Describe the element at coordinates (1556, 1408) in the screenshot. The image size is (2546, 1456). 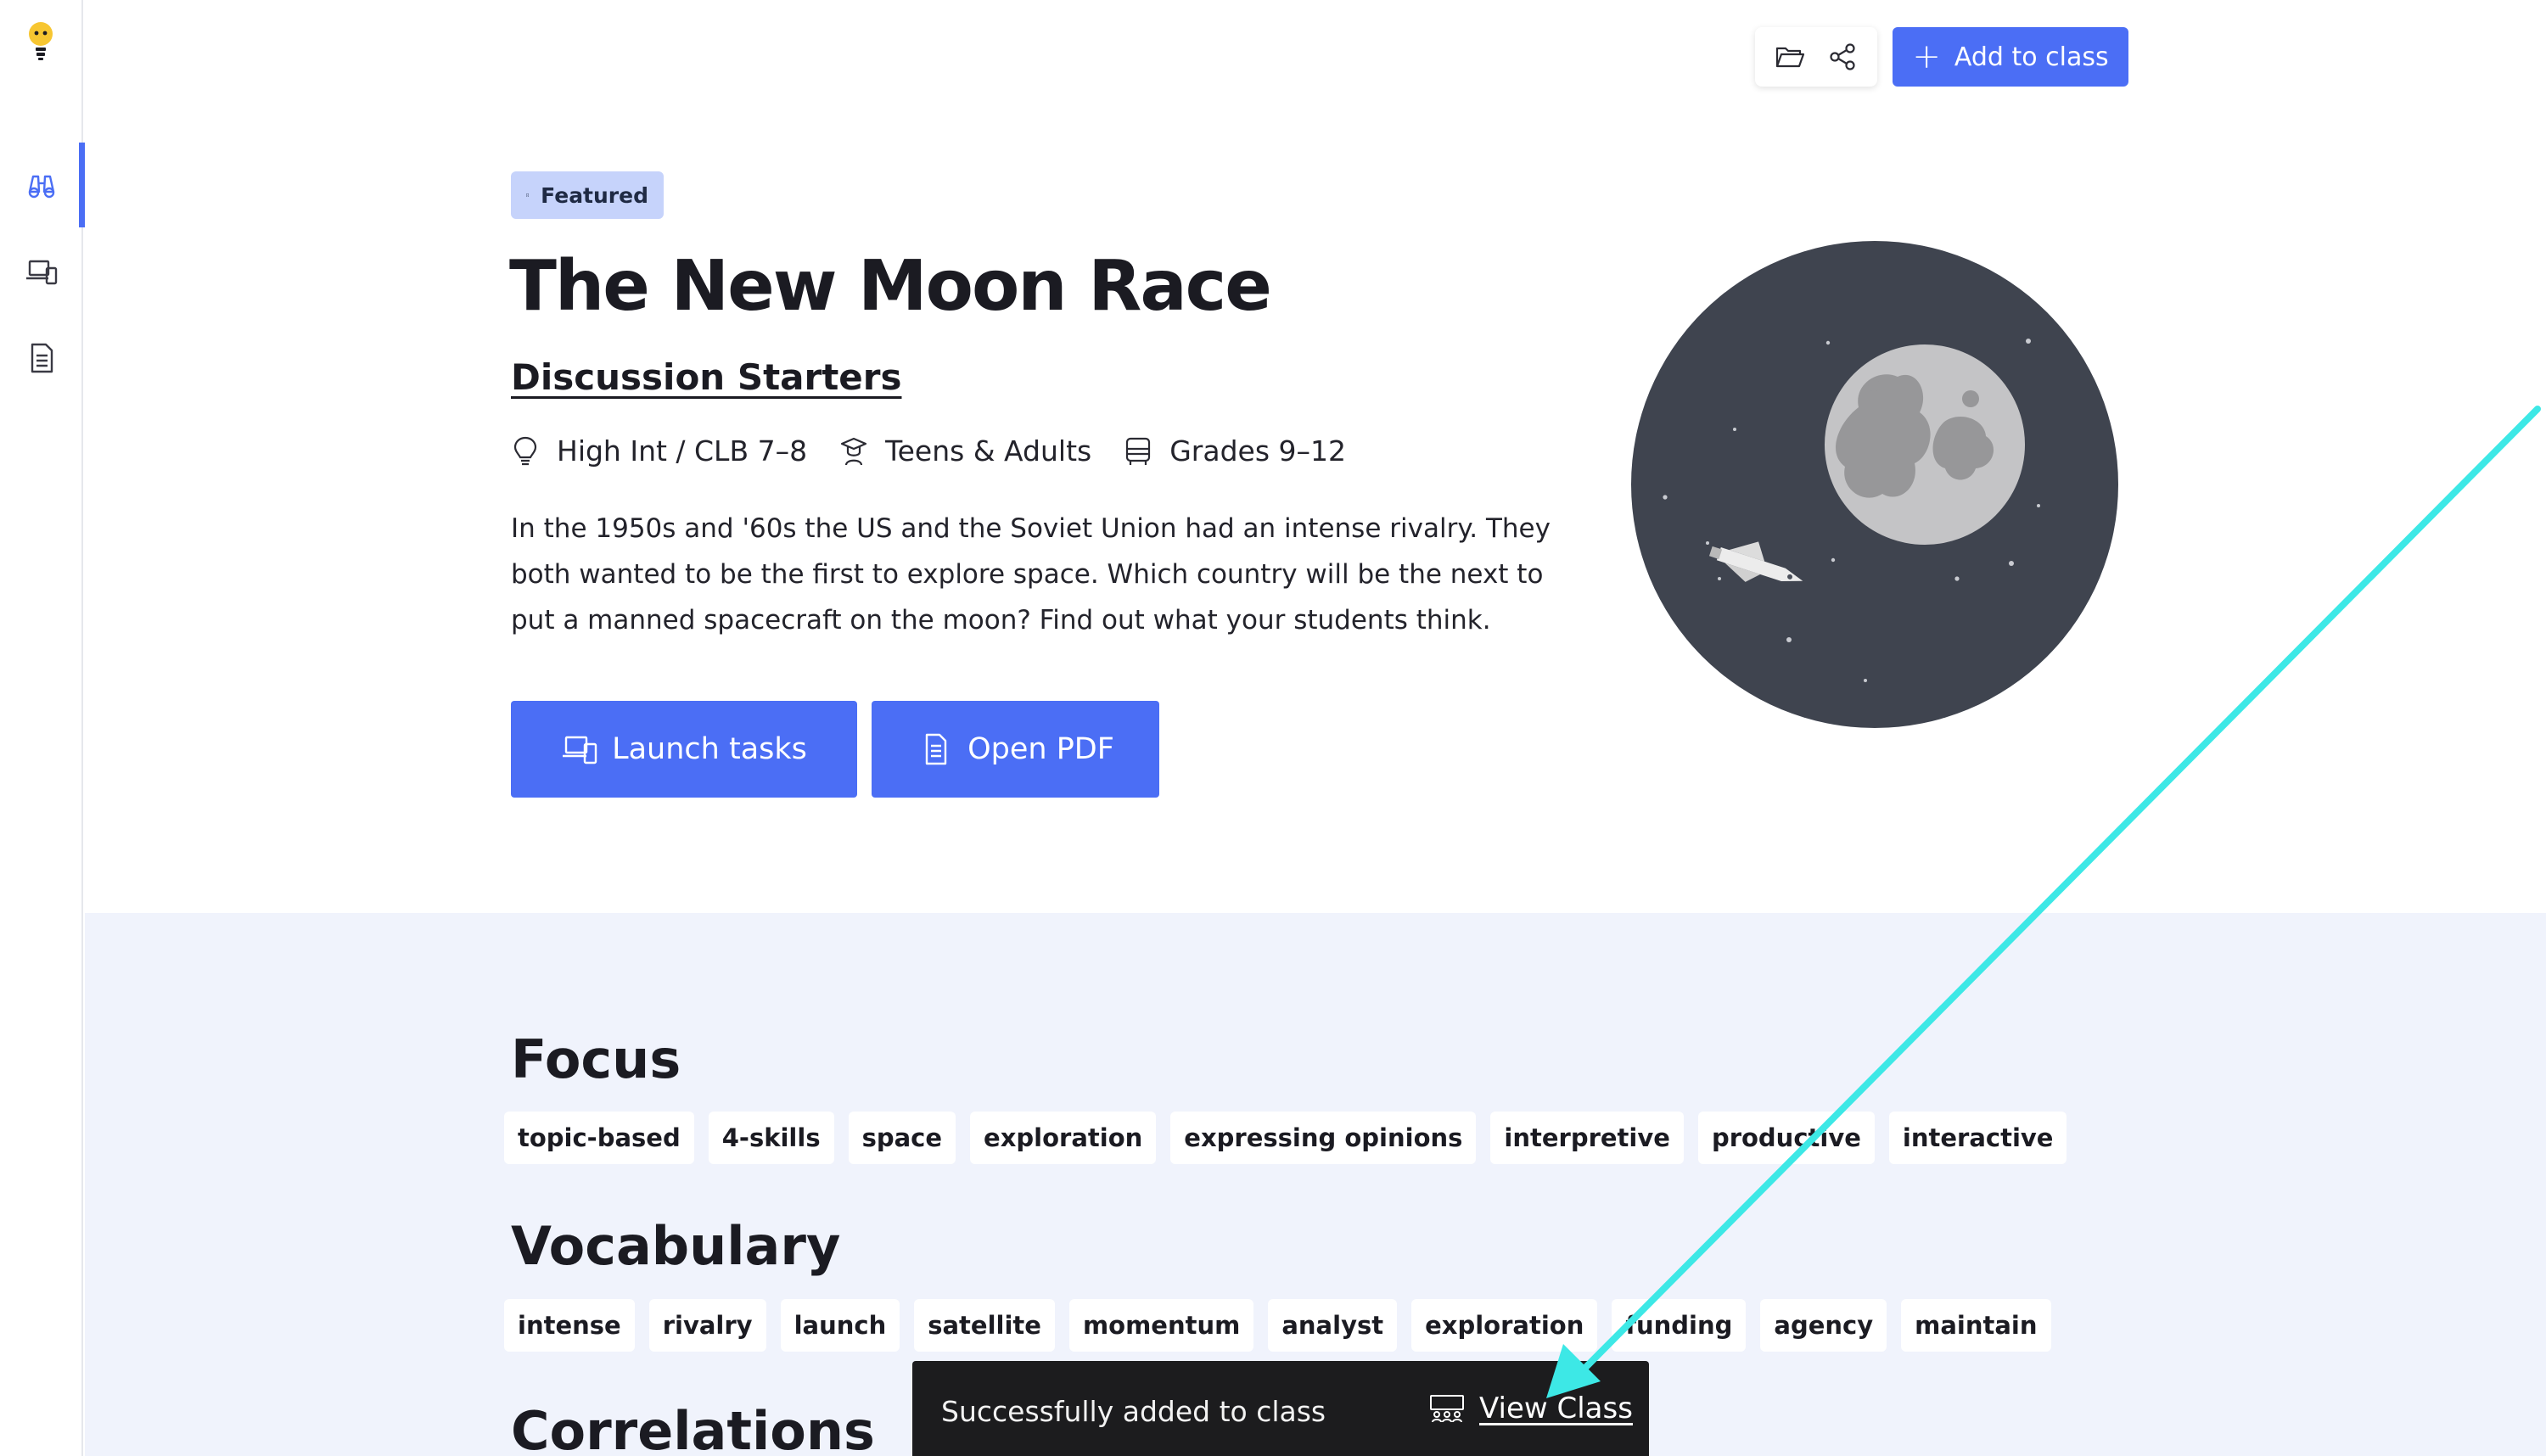
I see `view-class-label: View Class` at that location.